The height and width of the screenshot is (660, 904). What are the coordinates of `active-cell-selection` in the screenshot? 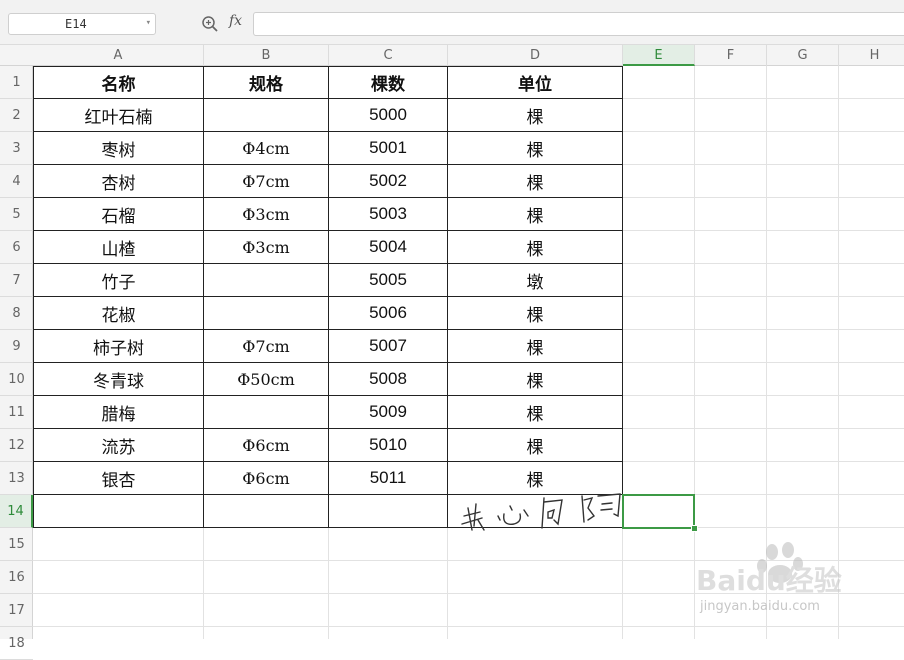 It's located at (658, 511).